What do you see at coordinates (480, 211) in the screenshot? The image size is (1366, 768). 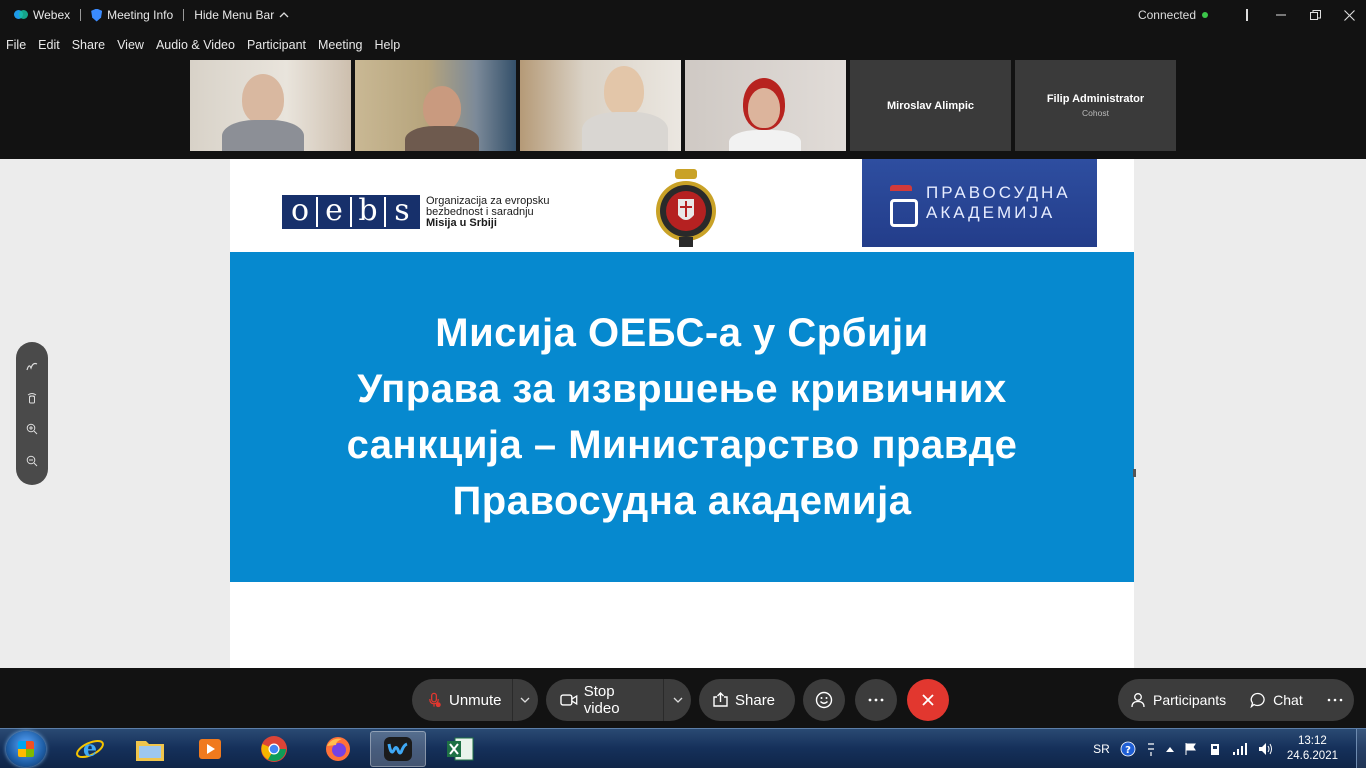 I see `oebs-caption-line: bezbednost i saradnju` at bounding box center [480, 211].